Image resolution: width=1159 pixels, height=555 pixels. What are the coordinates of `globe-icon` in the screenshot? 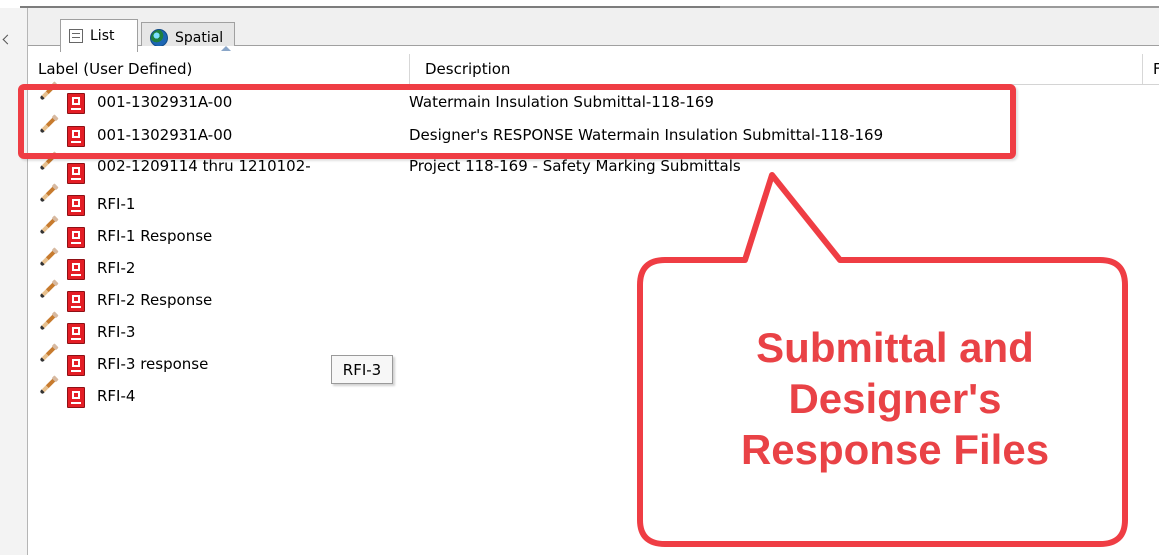 It's located at (159, 37).